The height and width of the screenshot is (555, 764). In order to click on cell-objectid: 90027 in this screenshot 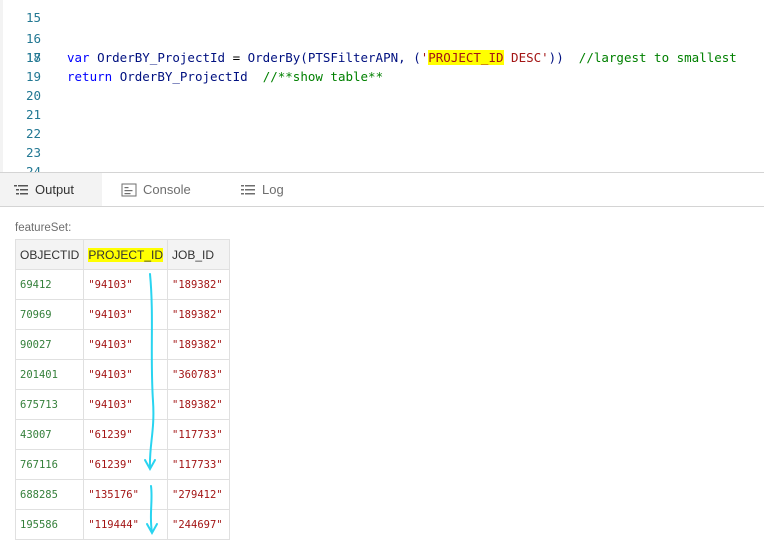, I will do `click(49, 344)`.